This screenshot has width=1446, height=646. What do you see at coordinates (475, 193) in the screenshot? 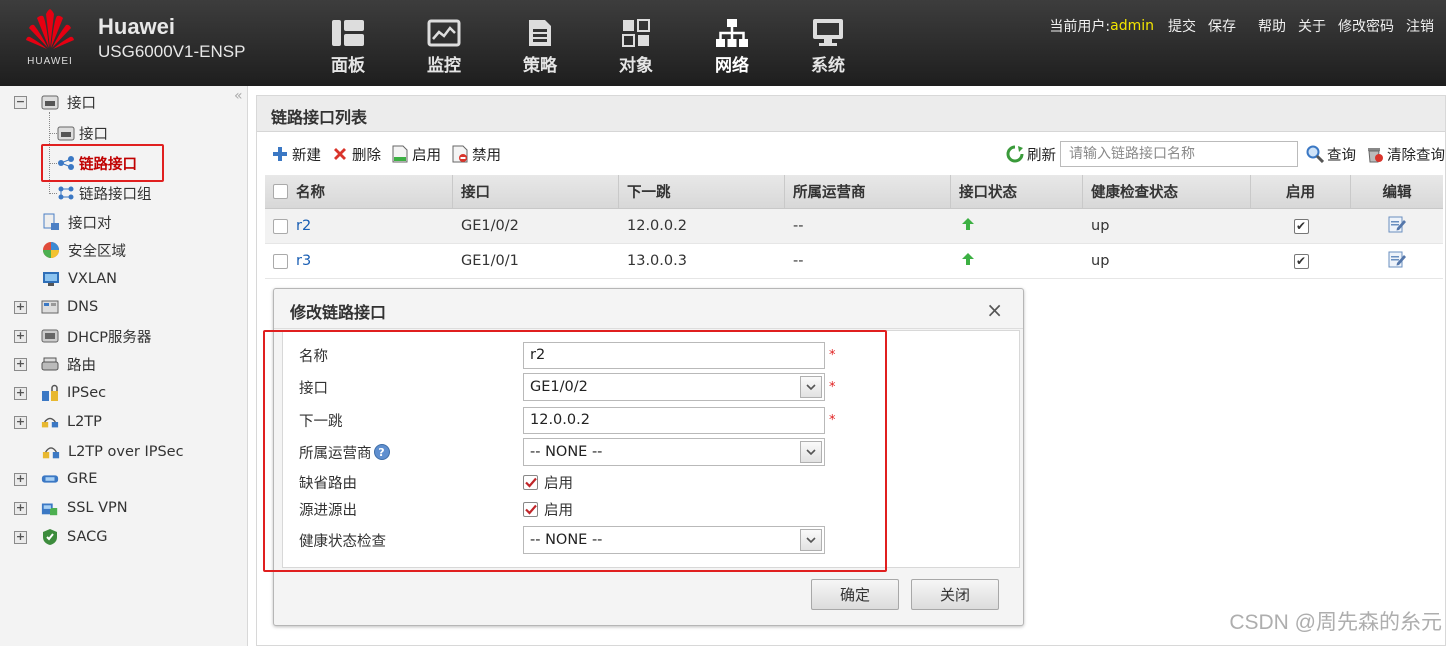
I see `column-label: 接口` at bounding box center [475, 193].